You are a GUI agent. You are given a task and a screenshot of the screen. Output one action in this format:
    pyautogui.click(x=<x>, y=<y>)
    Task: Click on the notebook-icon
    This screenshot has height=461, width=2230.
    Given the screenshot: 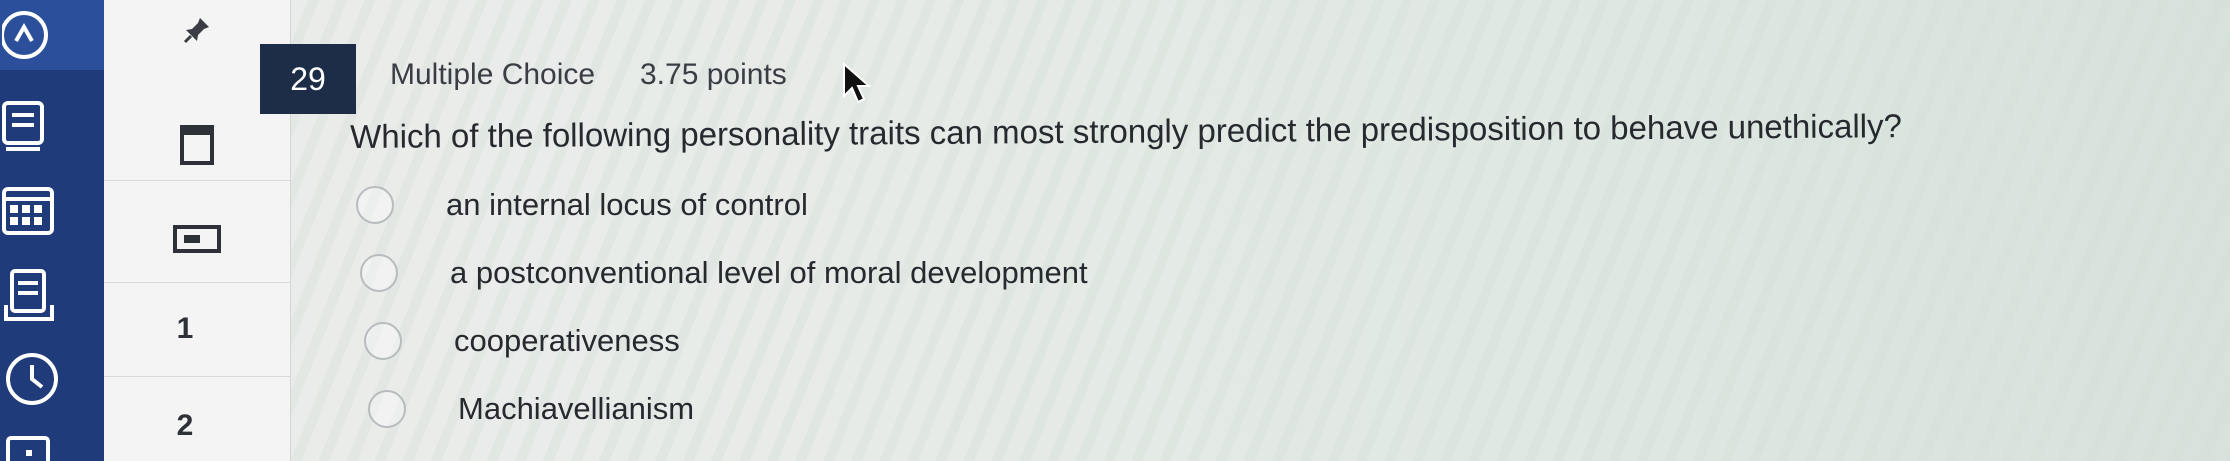 What is the action you would take?
    pyautogui.click(x=52, y=125)
    